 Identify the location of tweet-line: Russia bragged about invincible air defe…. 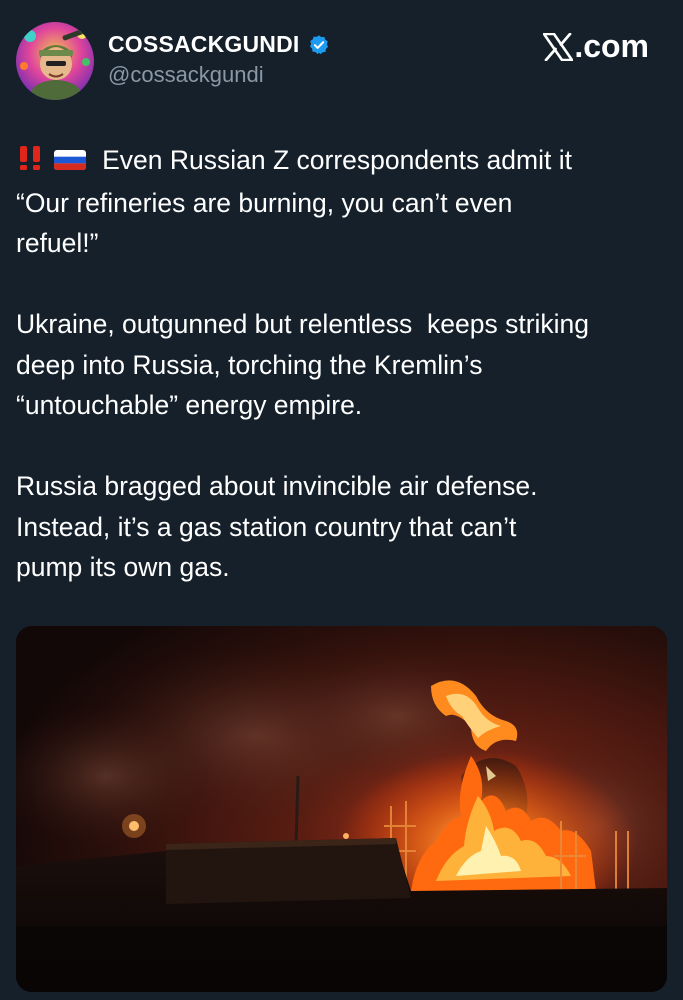
(277, 486).